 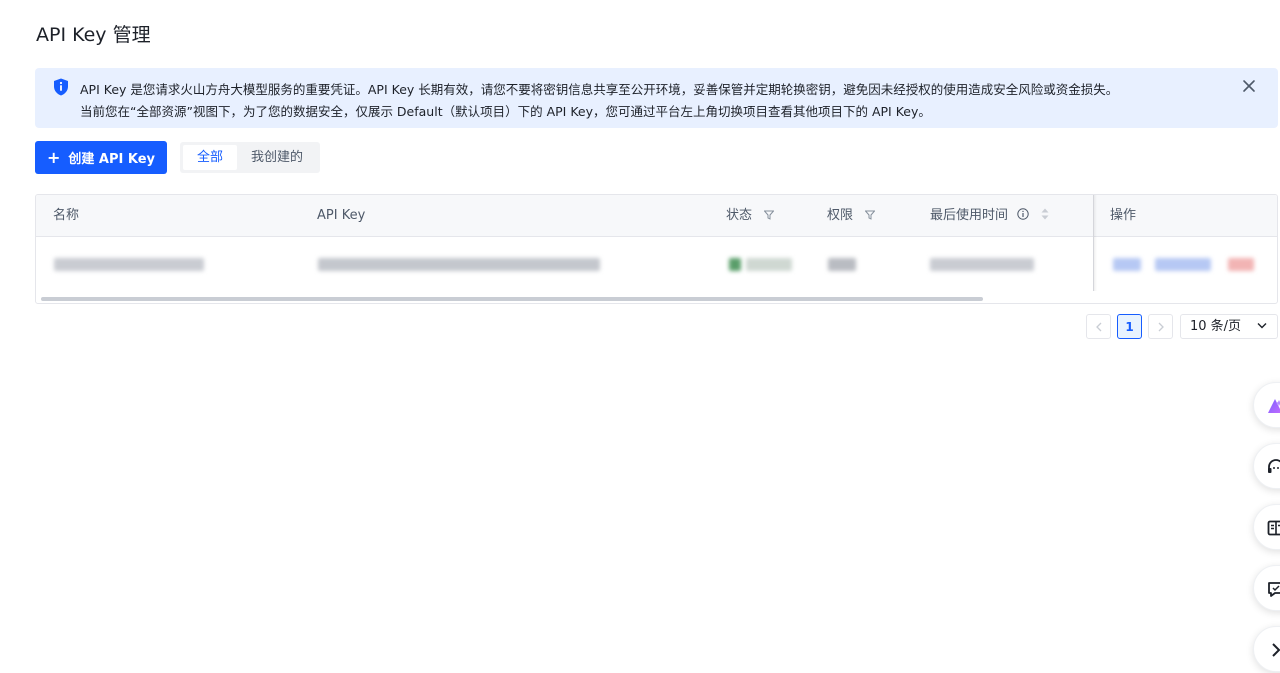 What do you see at coordinates (210, 157) in the screenshot?
I see `tab-all: 全部` at bounding box center [210, 157].